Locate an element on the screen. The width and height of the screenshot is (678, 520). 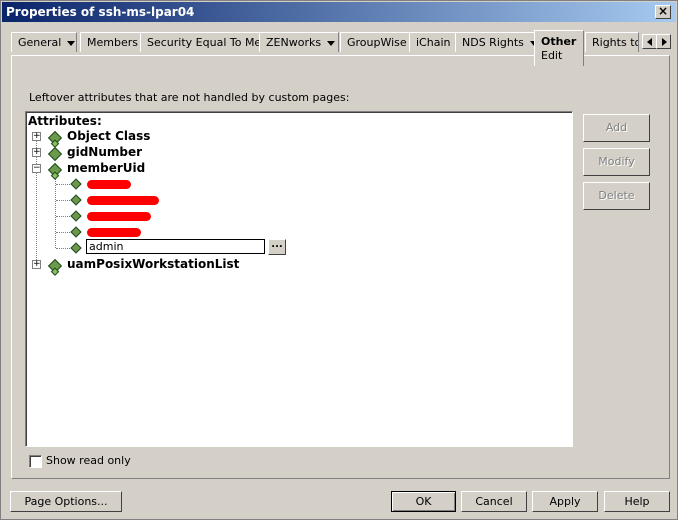
tab-other: Other Edit is located at coordinates (559, 48).